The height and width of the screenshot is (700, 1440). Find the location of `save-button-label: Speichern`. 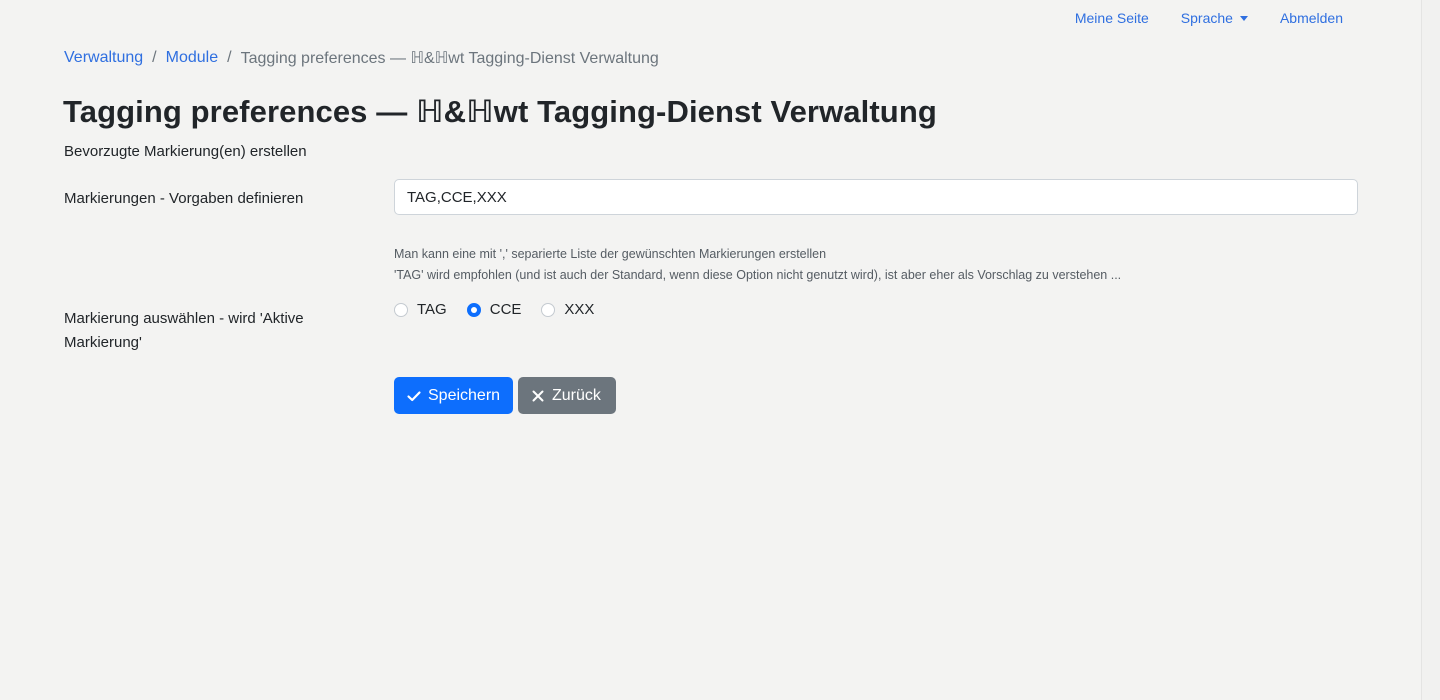

save-button-label: Speichern is located at coordinates (464, 395).